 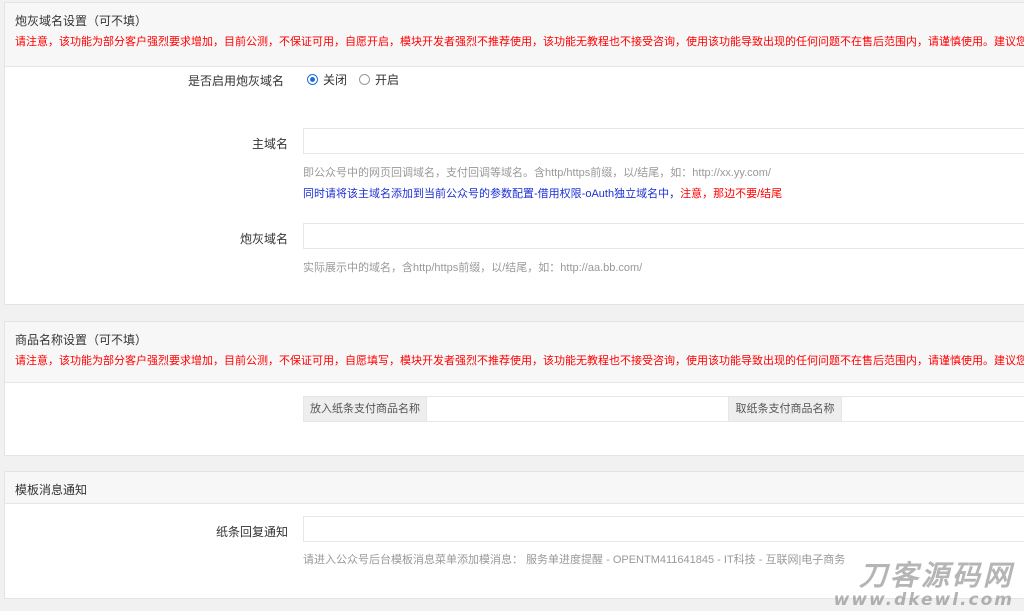 What do you see at coordinates (263, 239) in the screenshot?
I see `cannon-domain-label: 炮灰域名` at bounding box center [263, 239].